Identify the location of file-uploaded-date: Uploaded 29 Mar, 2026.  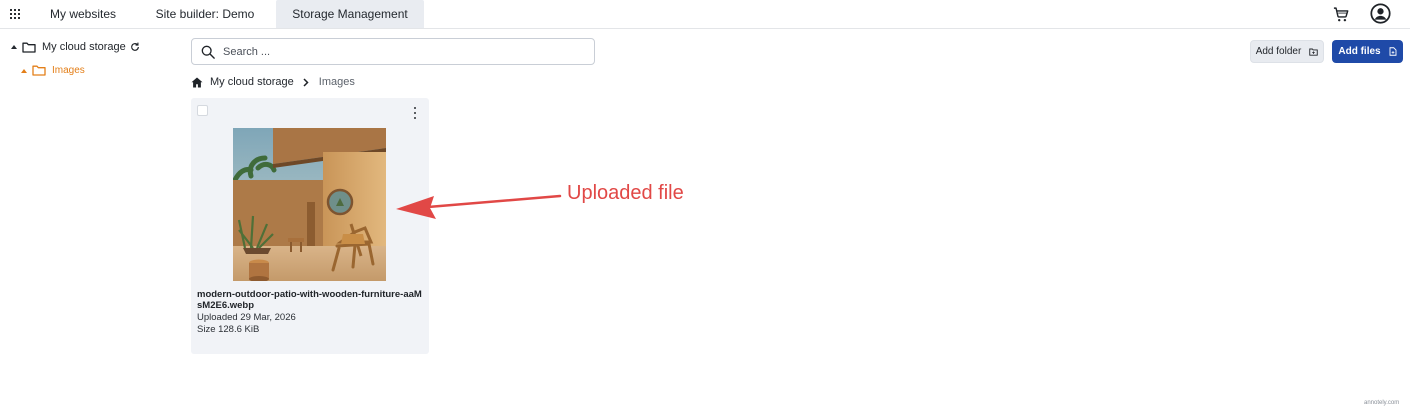
(246, 317).